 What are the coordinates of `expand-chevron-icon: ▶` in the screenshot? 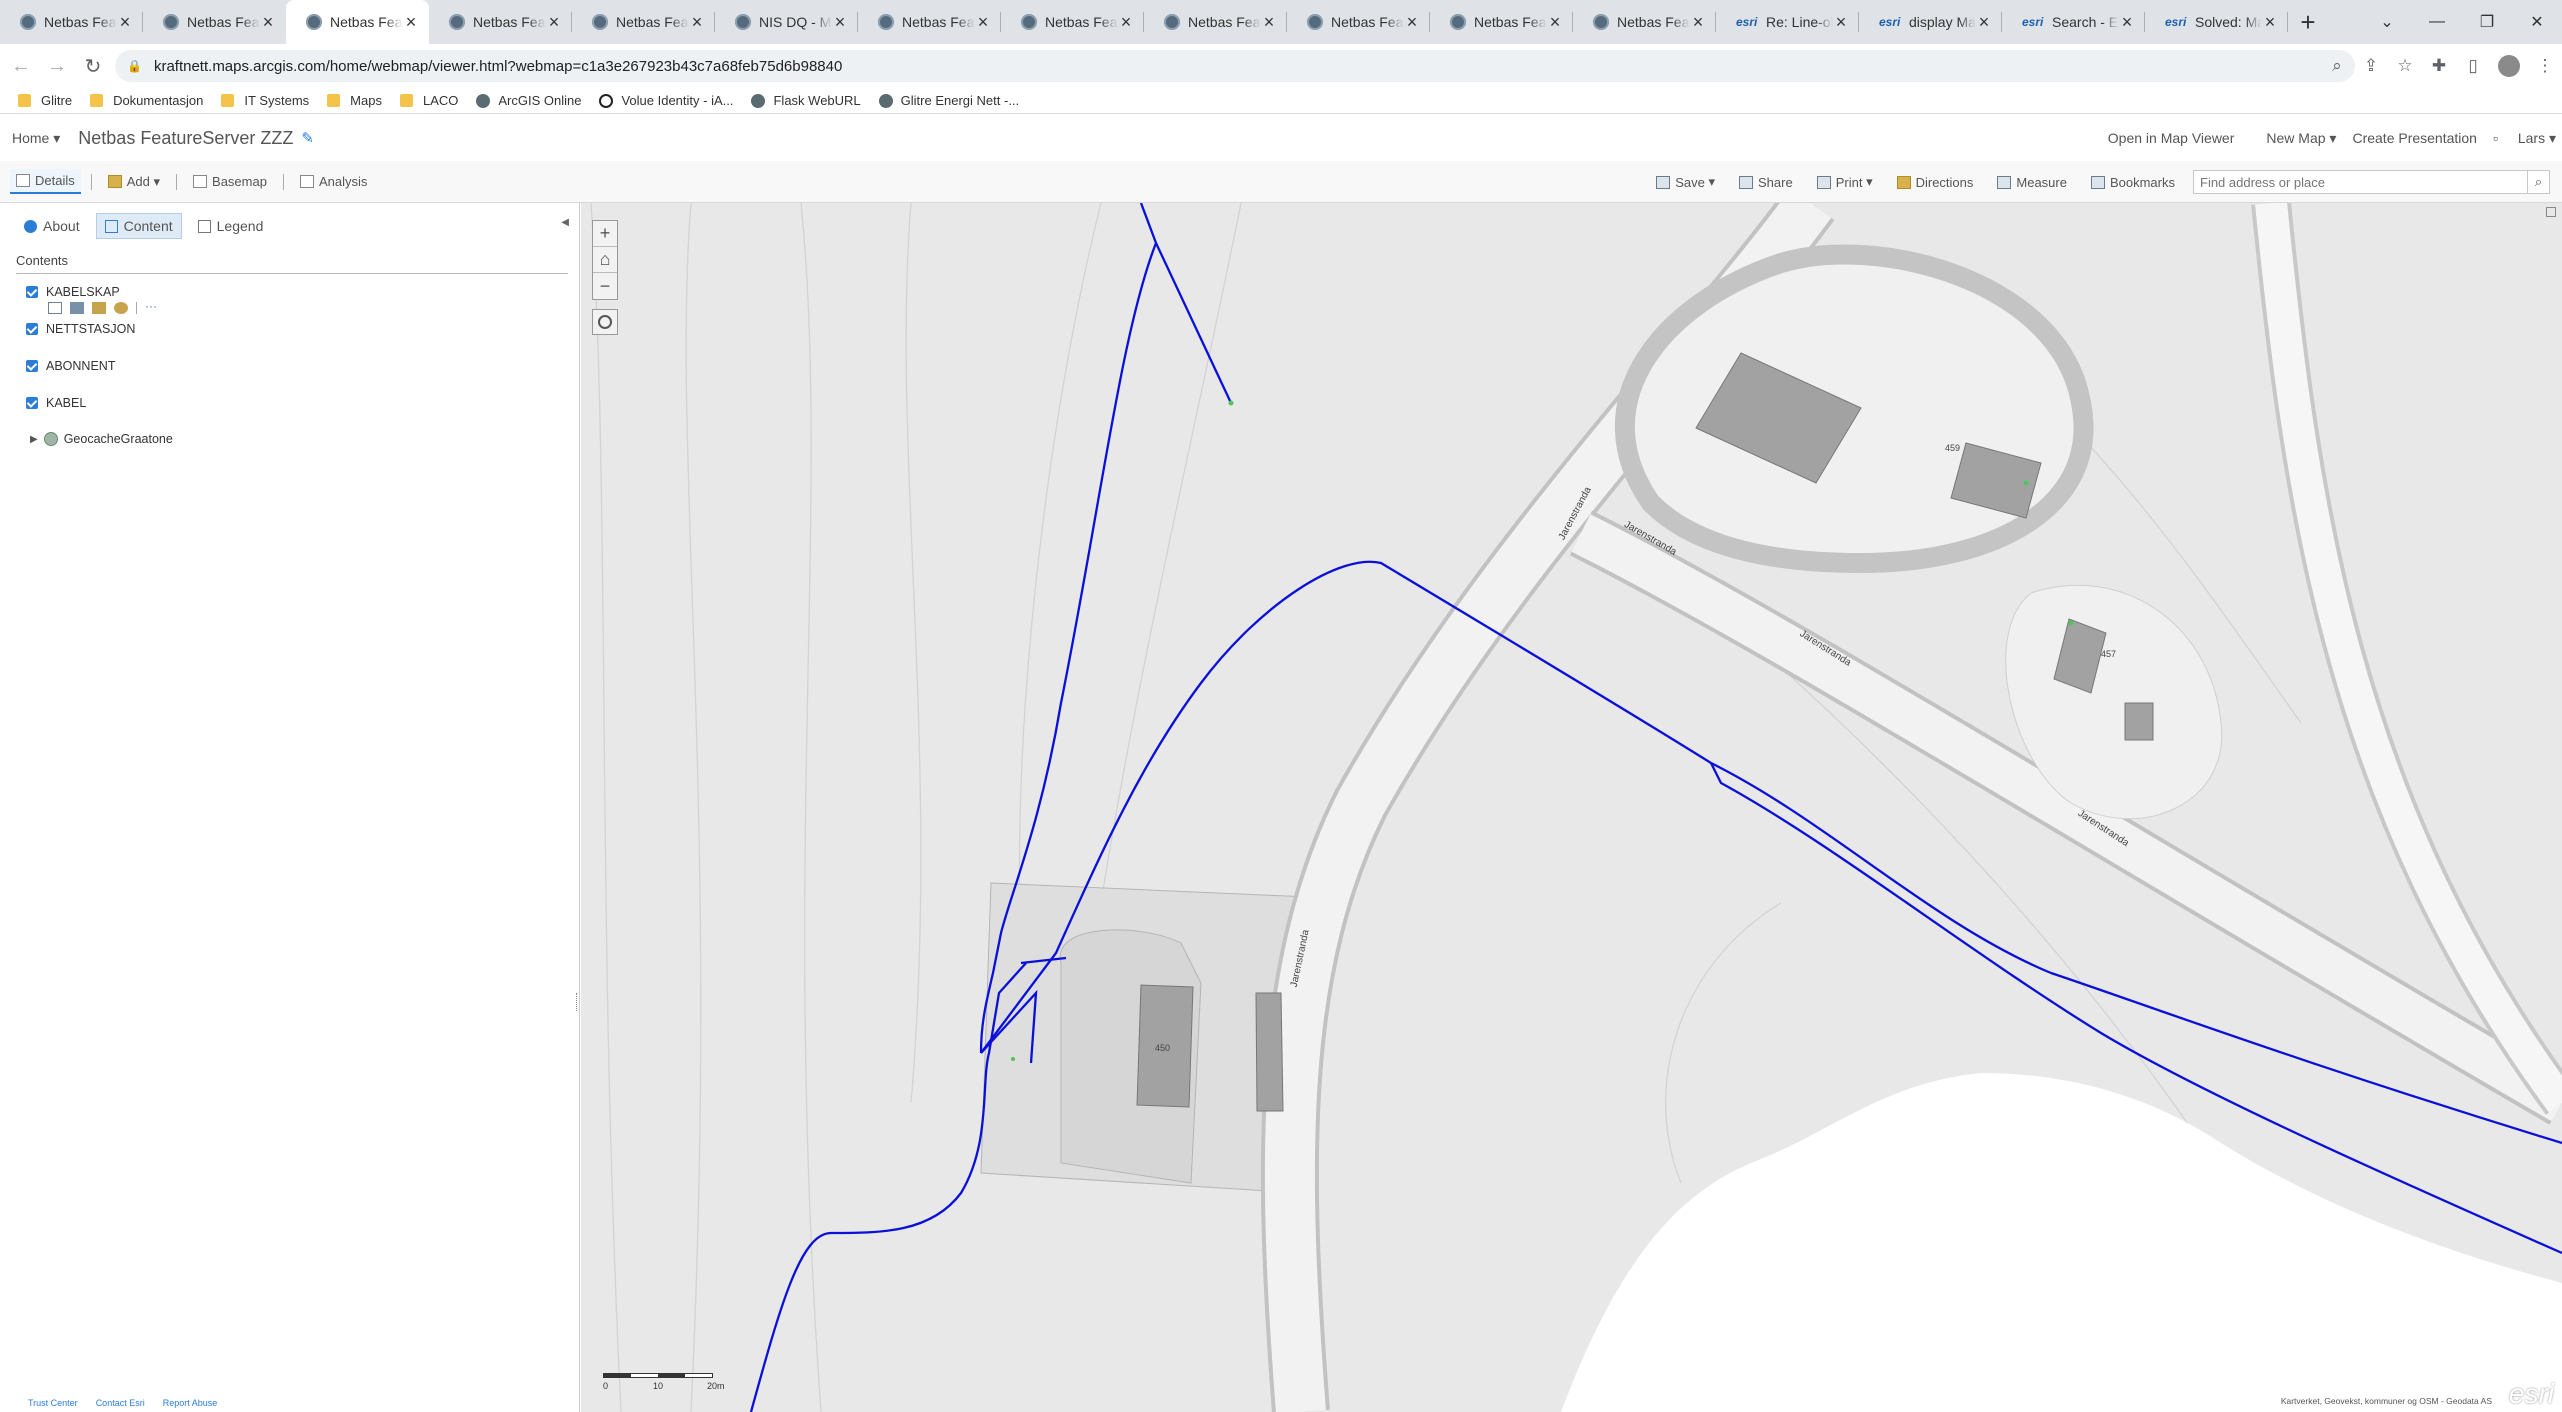 It's located at (34, 439).